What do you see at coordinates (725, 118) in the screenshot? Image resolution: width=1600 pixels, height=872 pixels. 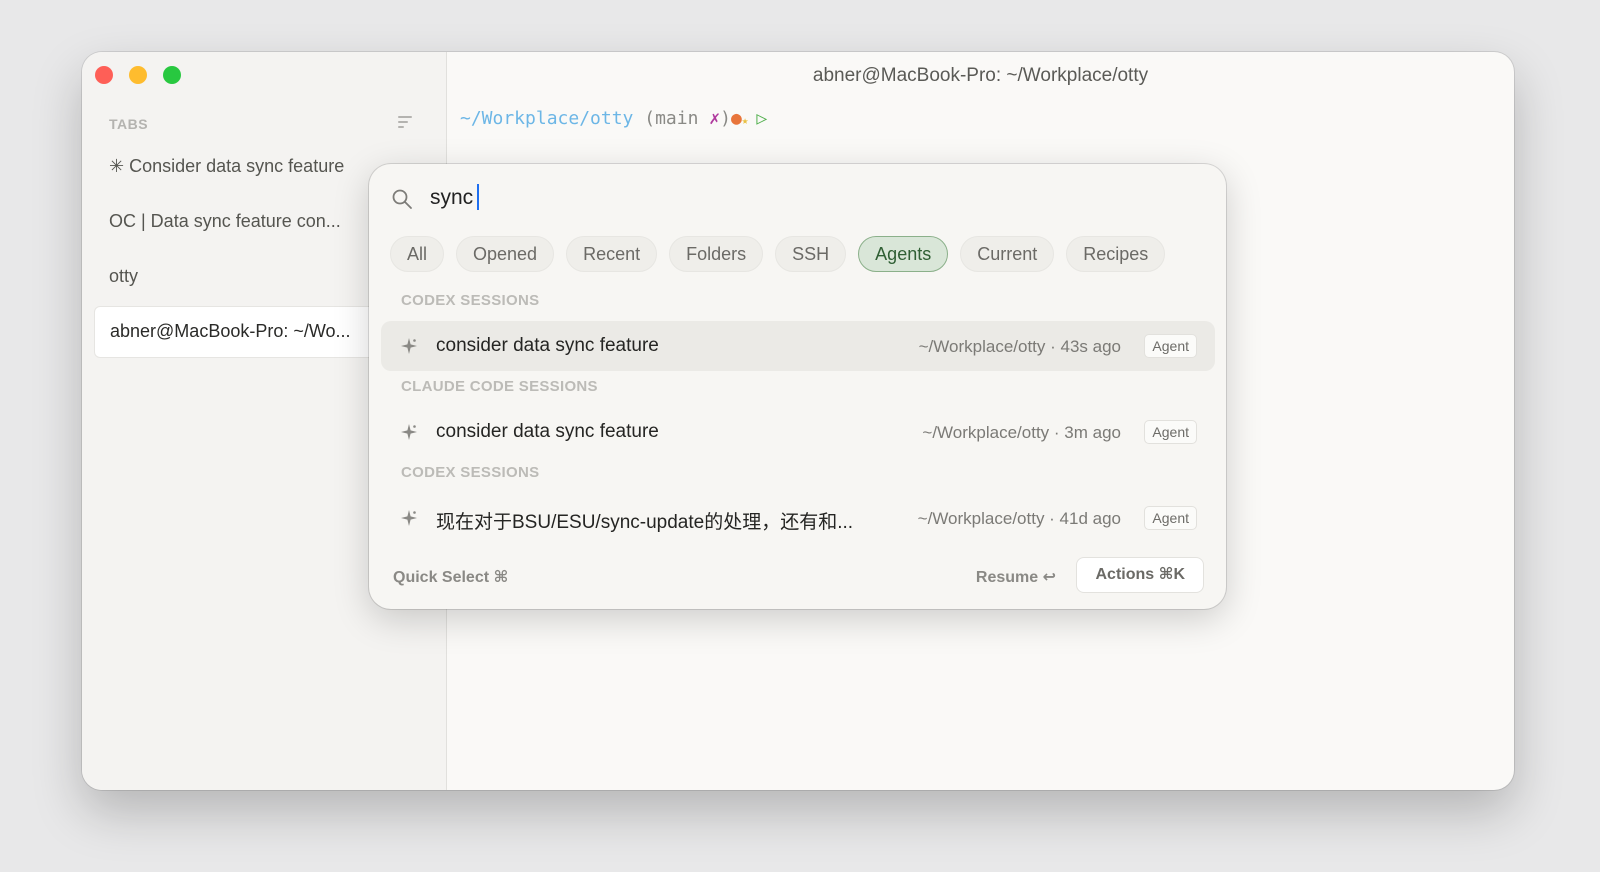 I see `prompt-branch-close: )` at bounding box center [725, 118].